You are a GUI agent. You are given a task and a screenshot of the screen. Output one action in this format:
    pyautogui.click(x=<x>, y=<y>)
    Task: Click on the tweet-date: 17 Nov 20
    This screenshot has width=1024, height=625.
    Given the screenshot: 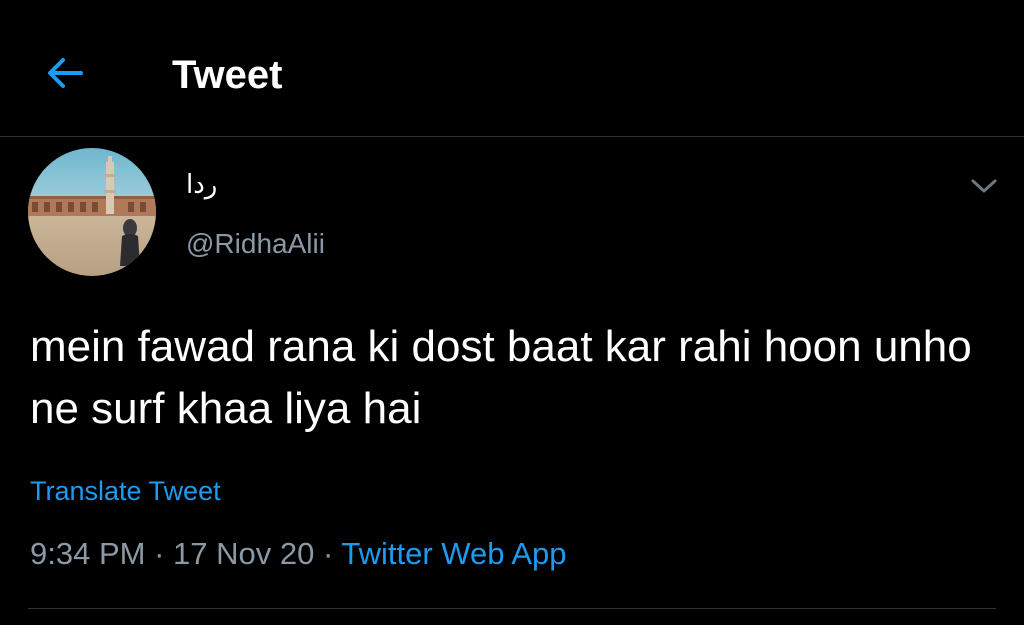 What is the action you would take?
    pyautogui.click(x=244, y=553)
    